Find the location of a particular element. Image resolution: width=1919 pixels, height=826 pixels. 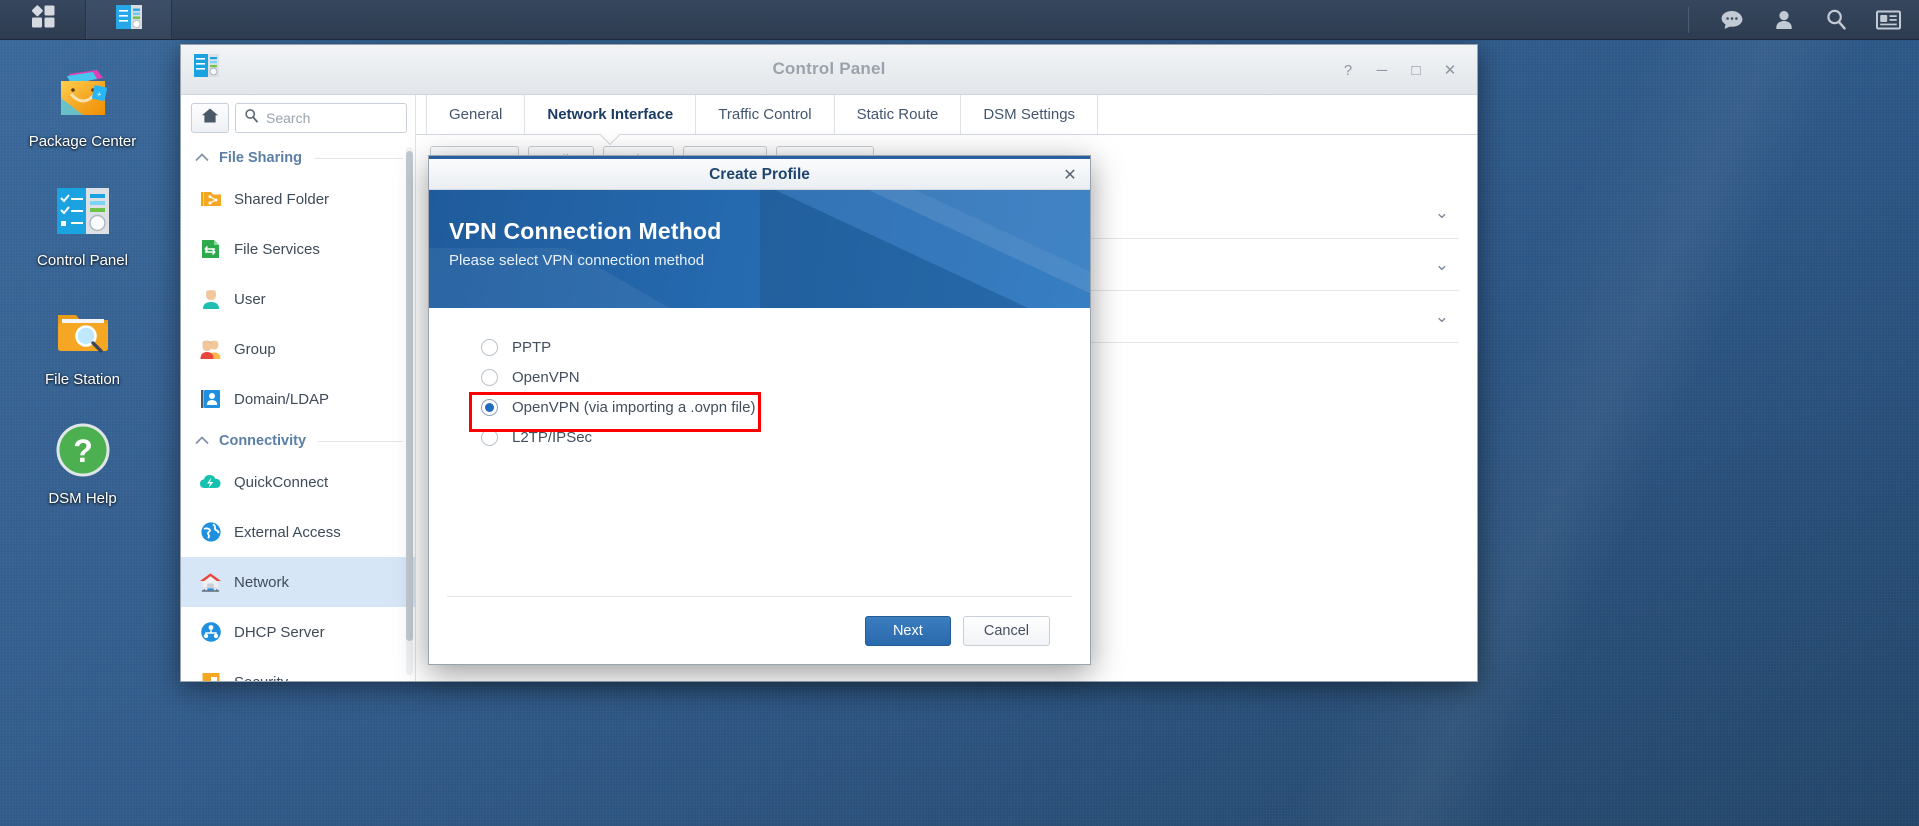

maximize-button: □ is located at coordinates (1416, 70).